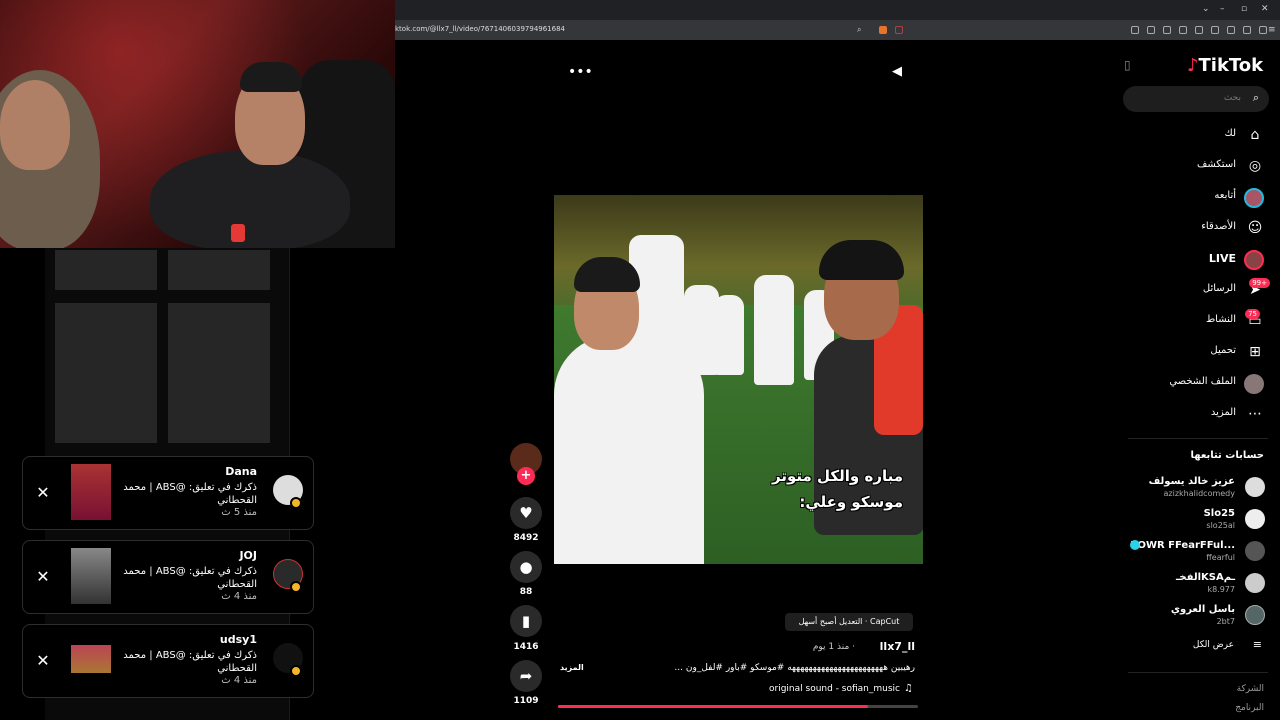 This screenshot has height=720, width=1280. I want to click on search-input: ⌕ بحث, so click(1196, 99).